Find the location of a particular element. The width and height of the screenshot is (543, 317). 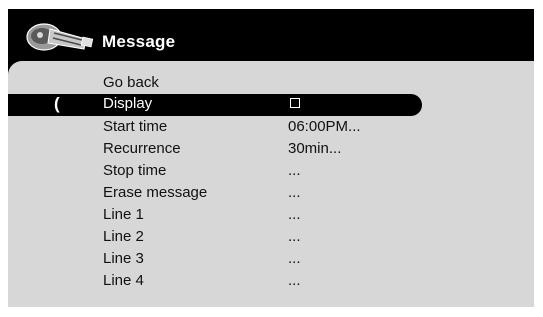

menu-item-label: Start time is located at coordinates (135, 126).